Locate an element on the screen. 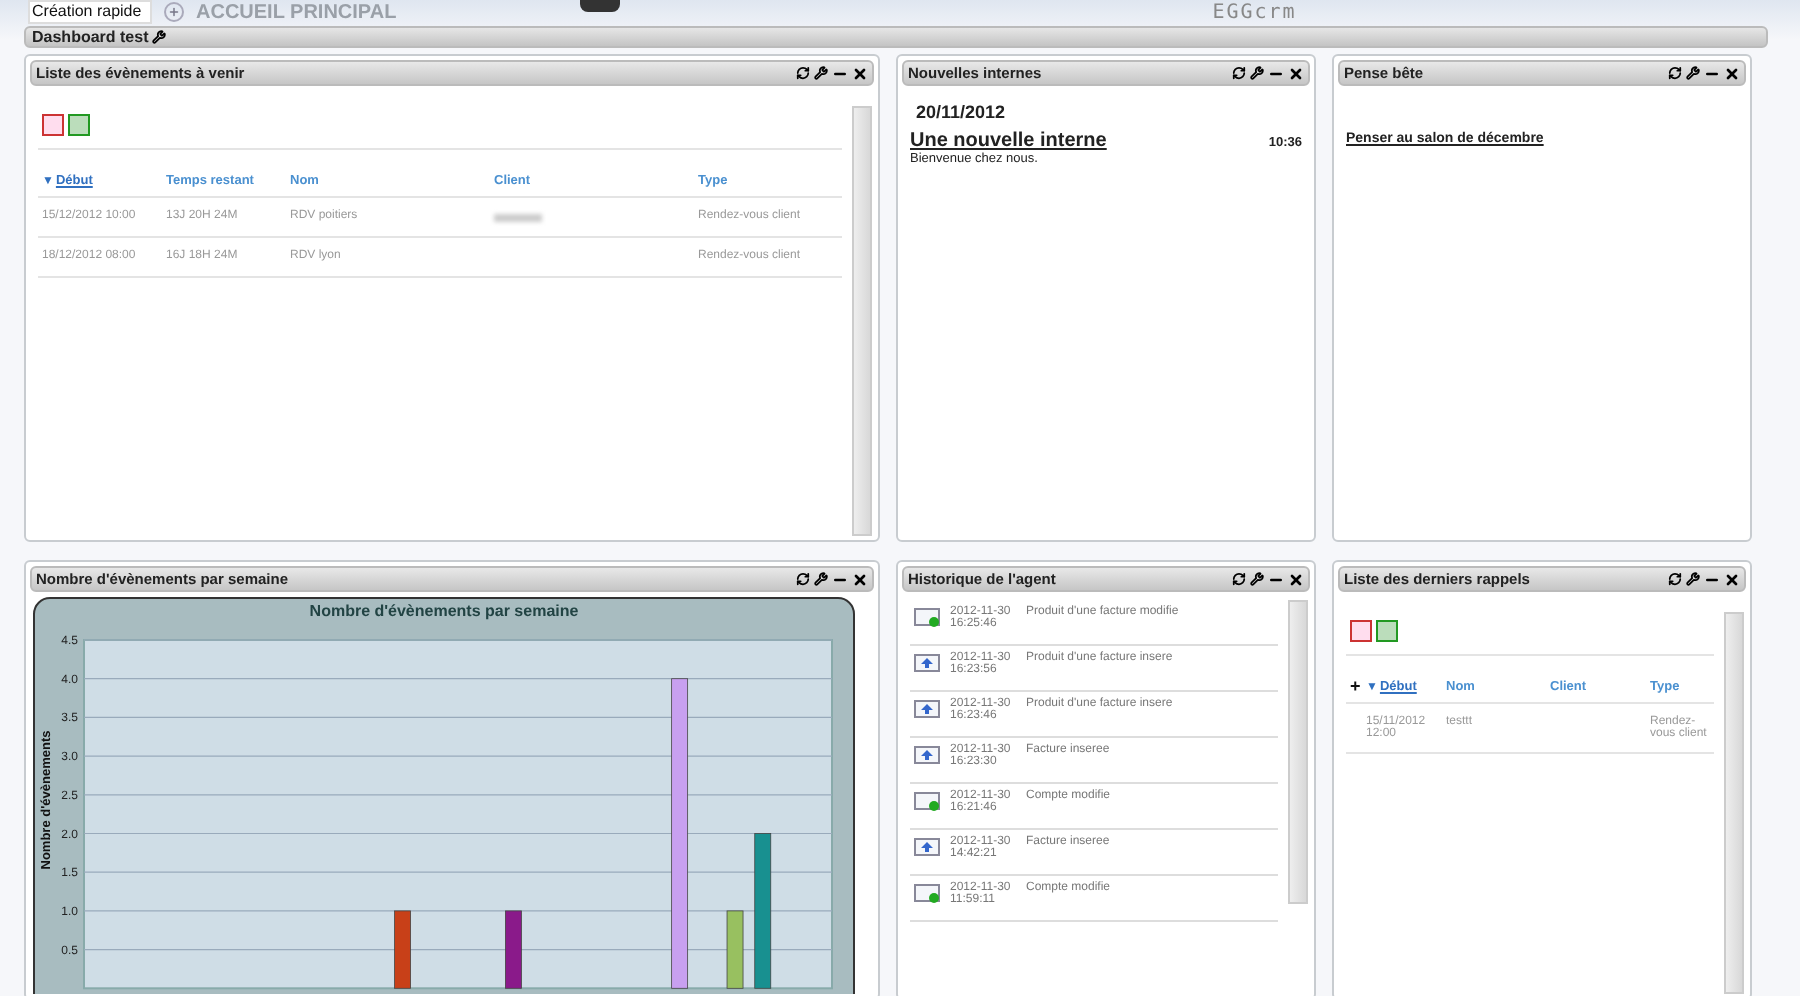 This screenshot has width=1800, height=996. add-button is located at coordinates (174, 12).